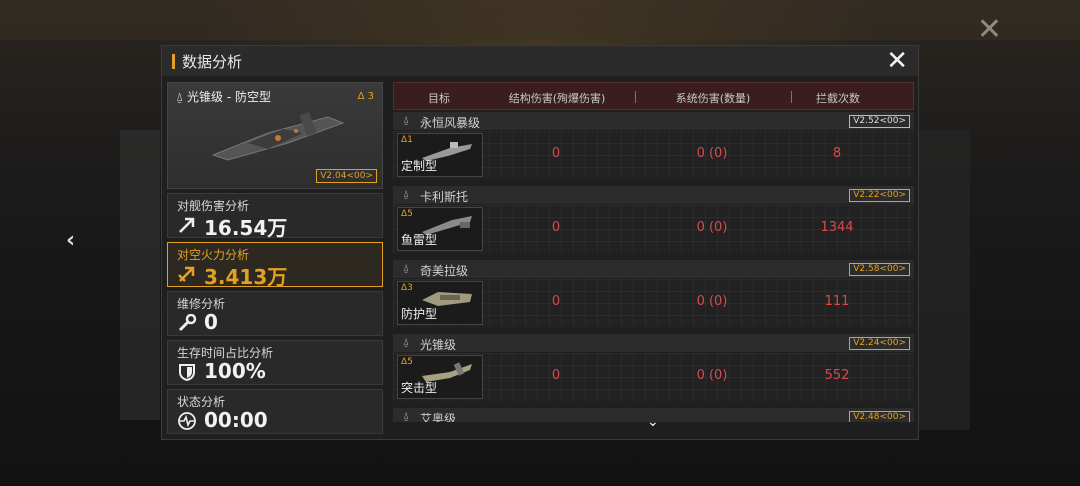 The image size is (1080, 486). I want to click on unit-type: 定制型, so click(419, 166).